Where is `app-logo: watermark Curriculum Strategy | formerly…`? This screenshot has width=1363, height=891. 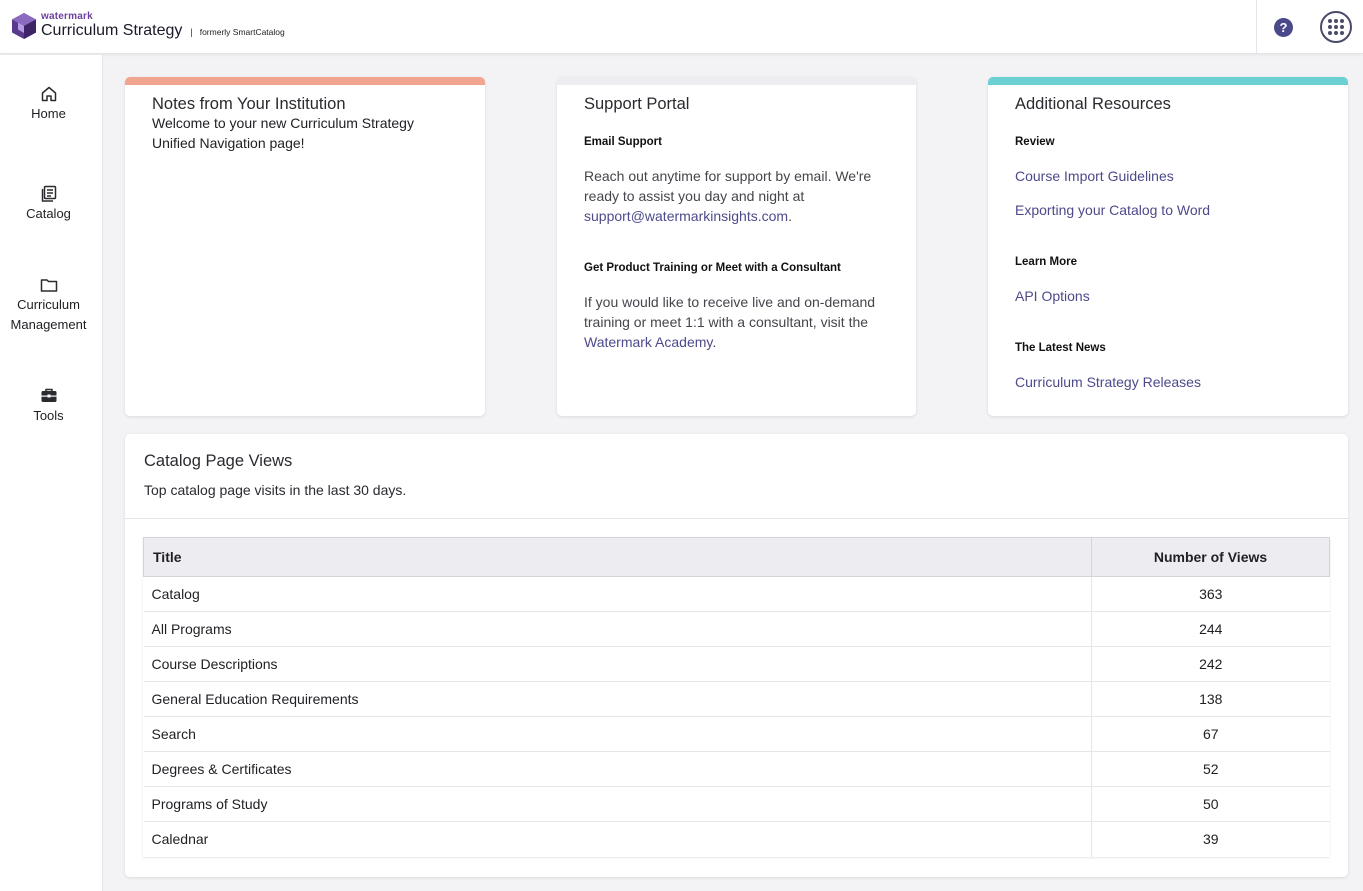 app-logo: watermark Curriculum Strategy | formerly… is located at coordinates (148, 25).